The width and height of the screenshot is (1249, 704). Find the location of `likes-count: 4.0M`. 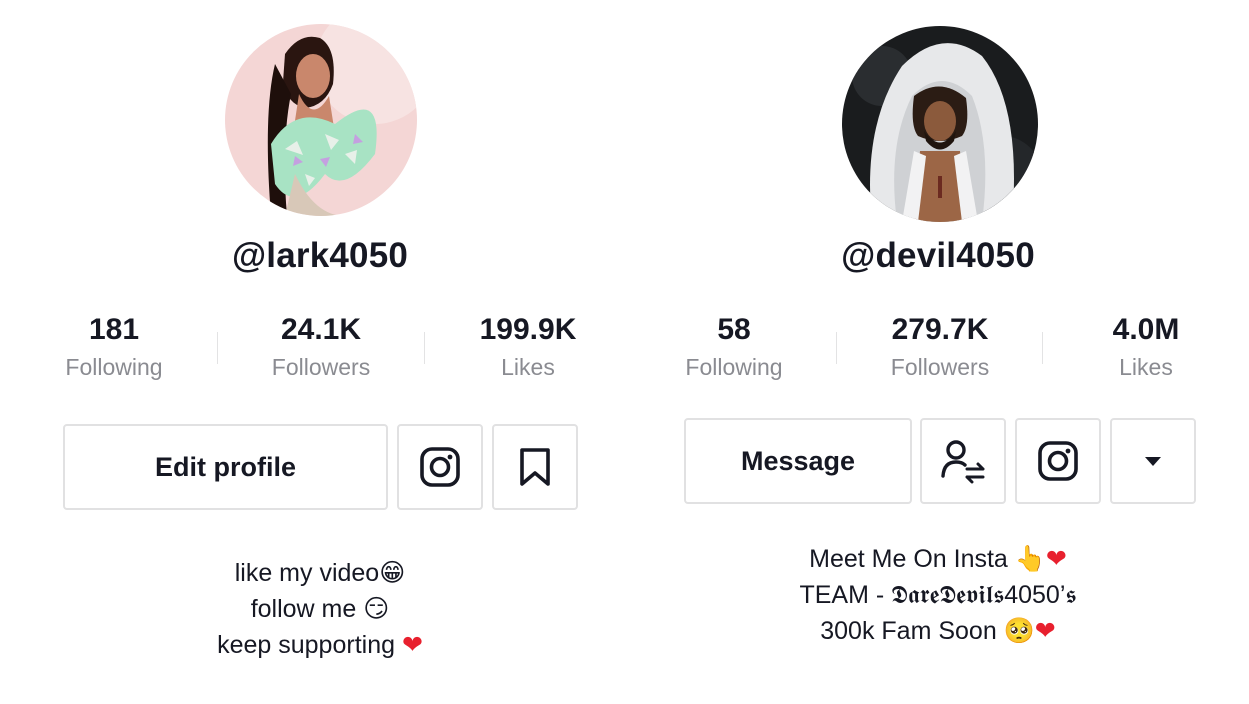

likes-count: 4.0M is located at coordinates (1146, 329).